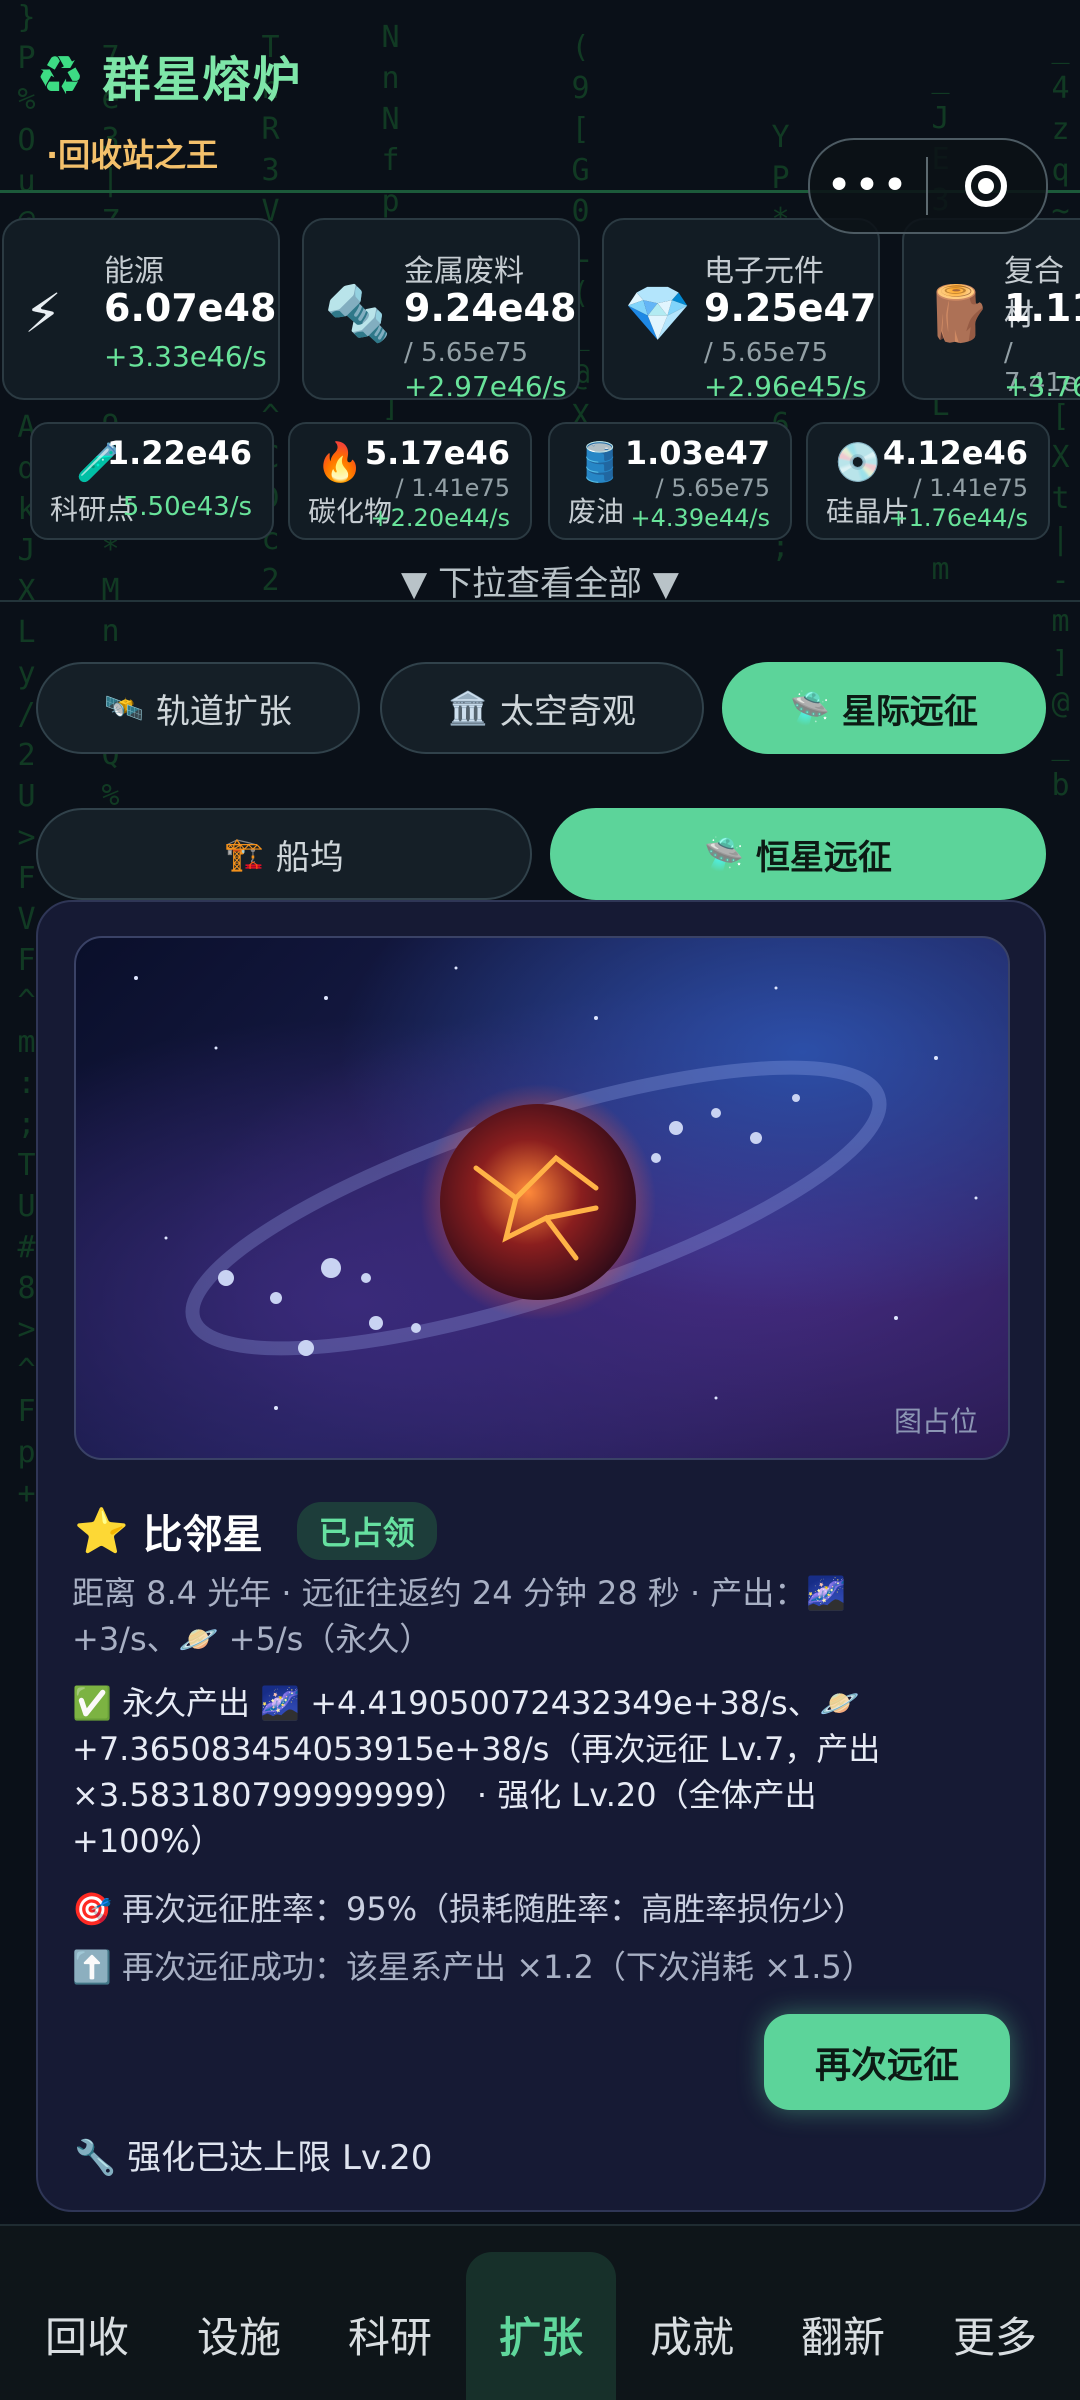  I want to click on resource-label: 能源, so click(134, 271).